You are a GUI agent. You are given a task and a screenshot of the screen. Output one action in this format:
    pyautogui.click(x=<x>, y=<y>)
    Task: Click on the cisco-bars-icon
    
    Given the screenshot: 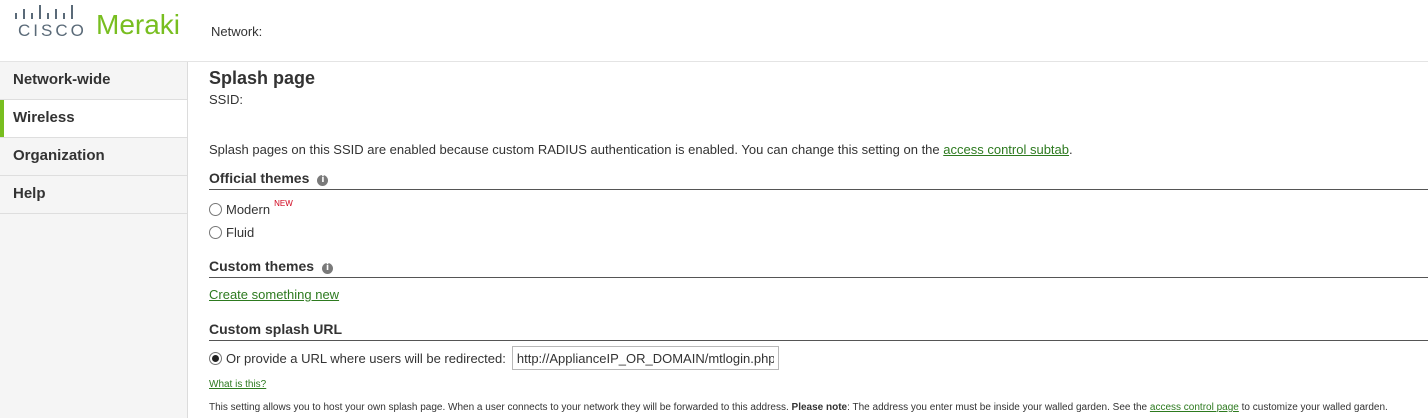 What is the action you would take?
    pyautogui.click(x=44, y=12)
    